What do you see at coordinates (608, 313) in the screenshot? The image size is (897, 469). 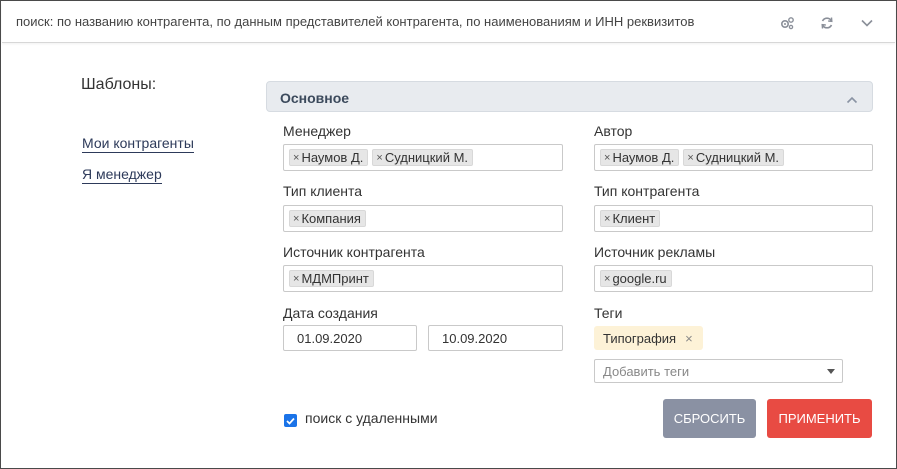 I see `tags-label: Теги` at bounding box center [608, 313].